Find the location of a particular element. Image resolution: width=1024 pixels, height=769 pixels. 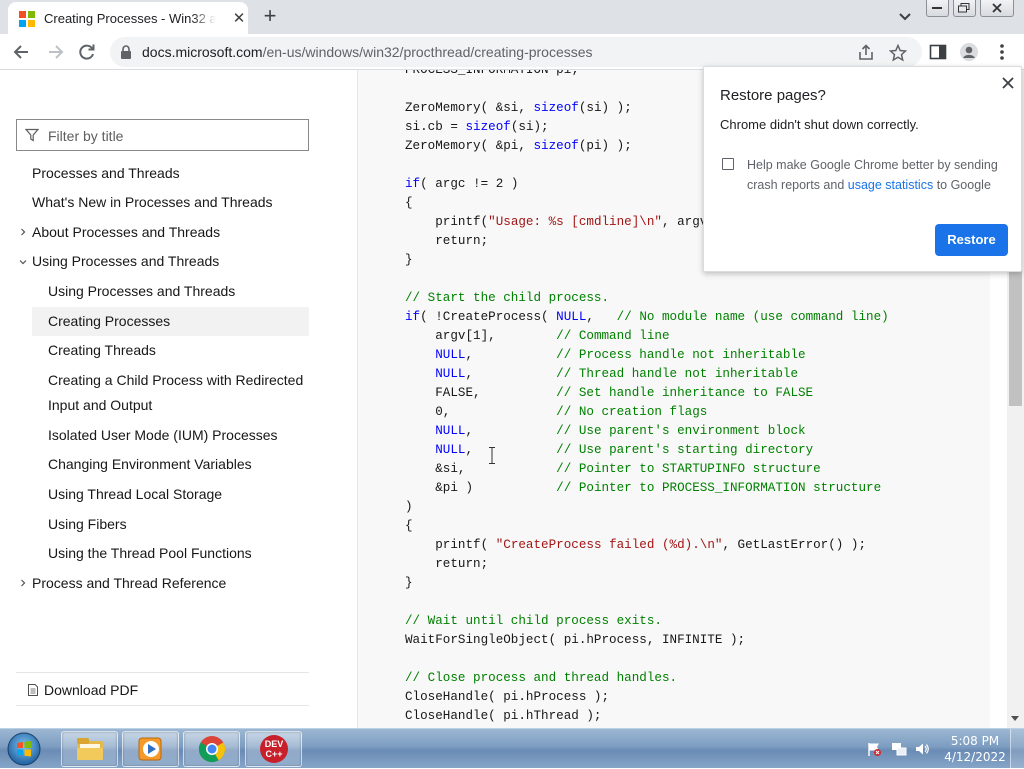

crash-report-text-end: to Google is located at coordinates (962, 185).